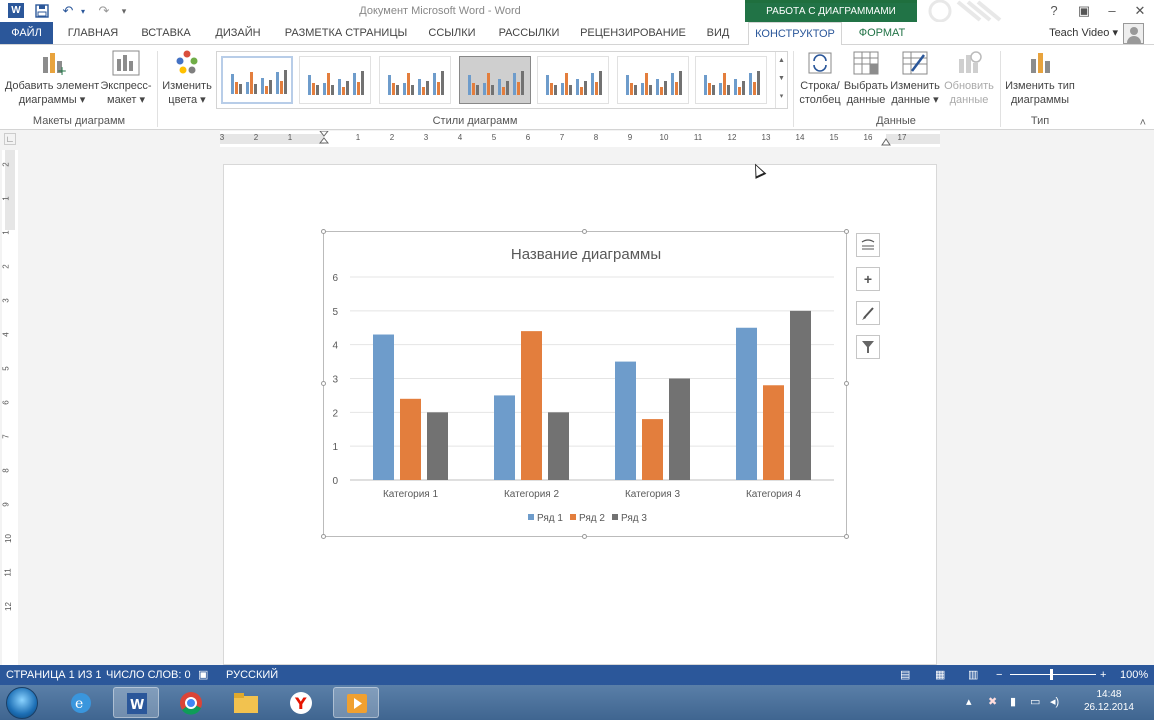 The image size is (1154, 720). What do you see at coordinates (191, 702) in the screenshot?
I see `chrome-icon` at bounding box center [191, 702].